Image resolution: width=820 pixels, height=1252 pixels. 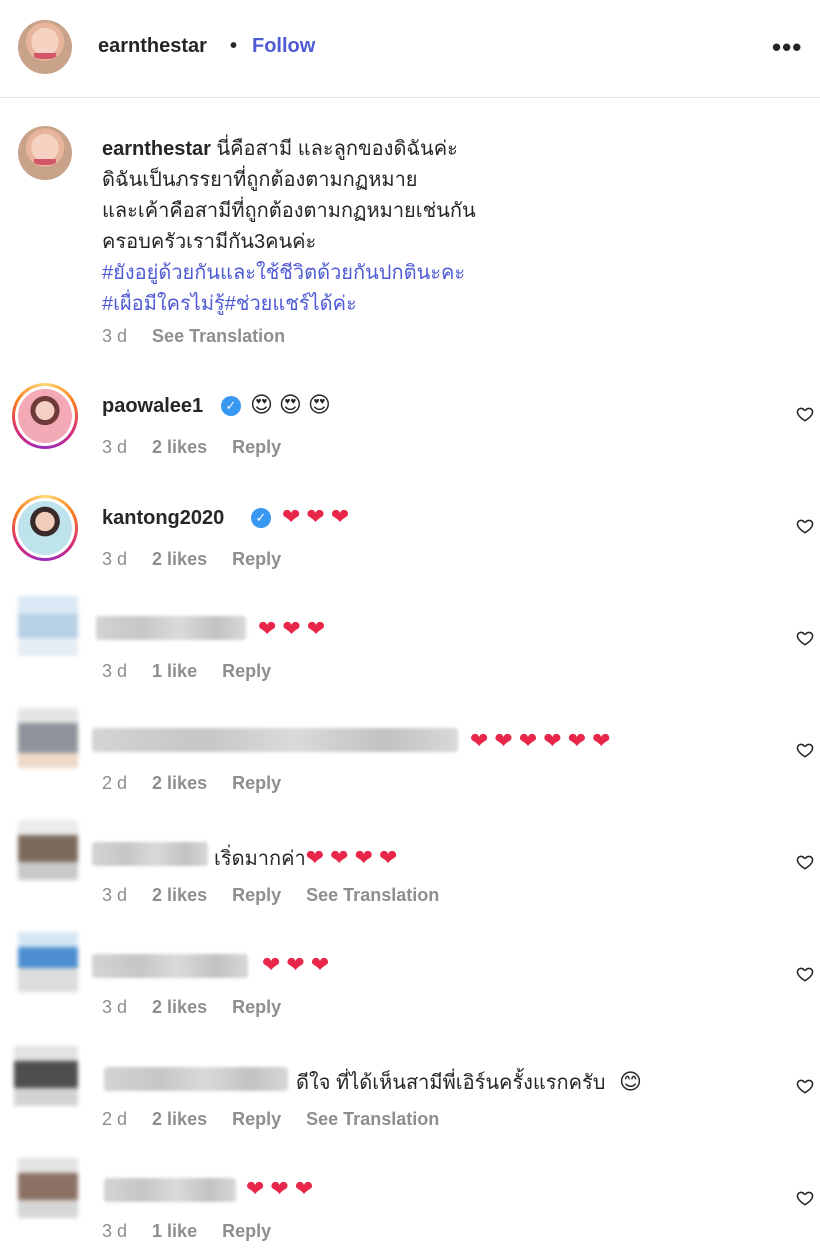 What do you see at coordinates (410, 49) in the screenshot?
I see `post-header: earnthestar • Follow •••` at bounding box center [410, 49].